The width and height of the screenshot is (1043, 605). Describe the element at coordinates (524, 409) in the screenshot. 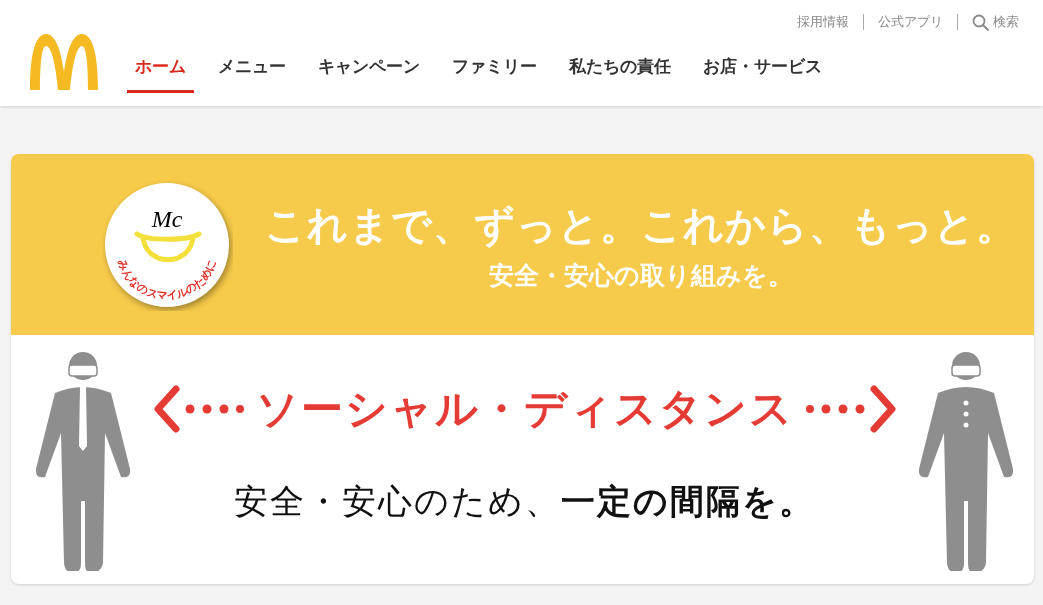

I see `distancing-title: ソーシャル・ディスタンス` at that location.